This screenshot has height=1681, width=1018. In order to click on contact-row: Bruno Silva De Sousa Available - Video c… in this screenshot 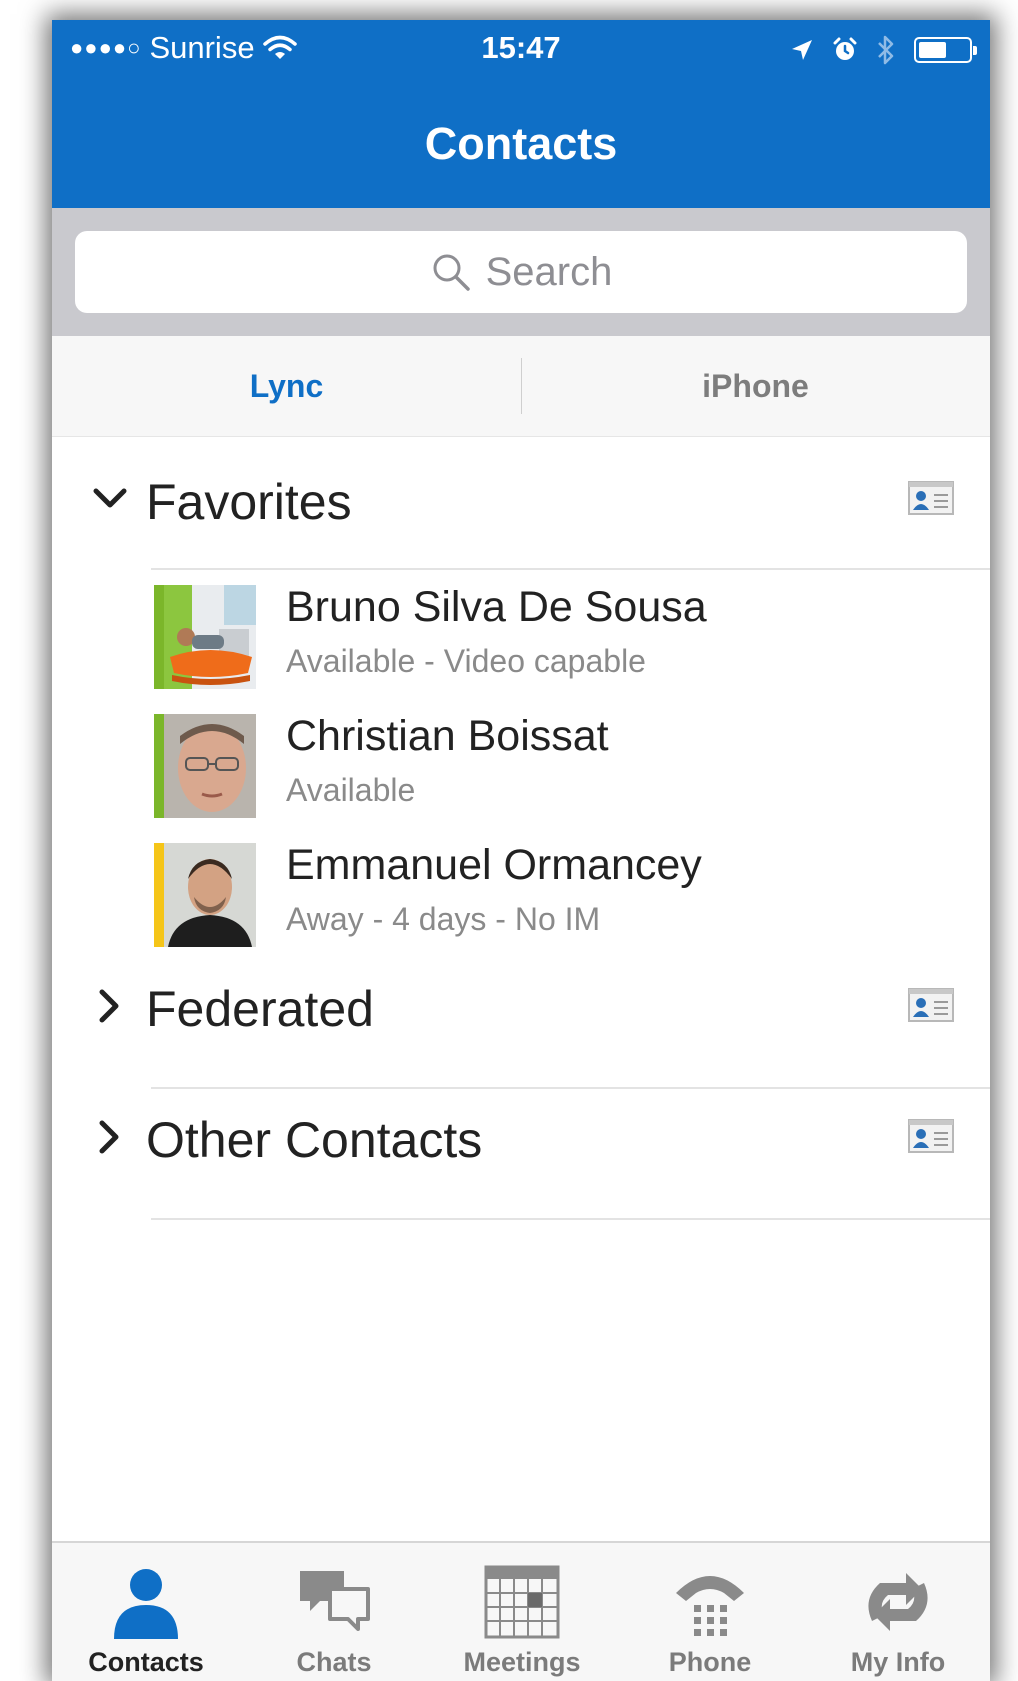, I will do `click(521, 644)`.